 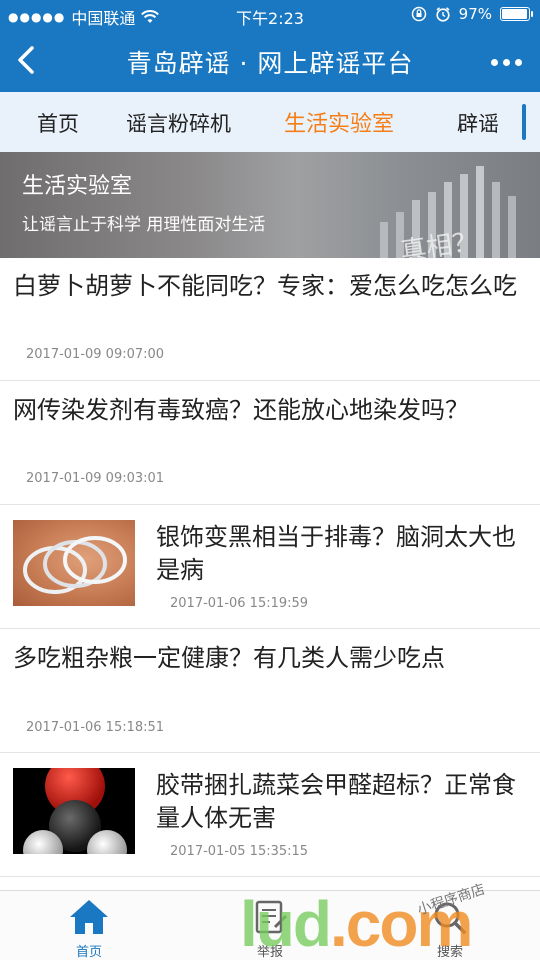 I want to click on report-icon, so click(x=271, y=917).